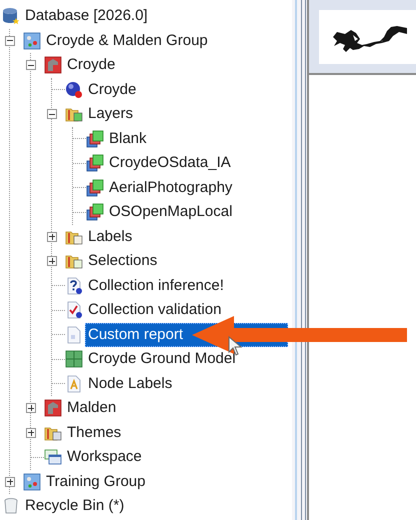 Image resolution: width=416 pixels, height=520 pixels. I want to click on database-icon, so click(11, 16).